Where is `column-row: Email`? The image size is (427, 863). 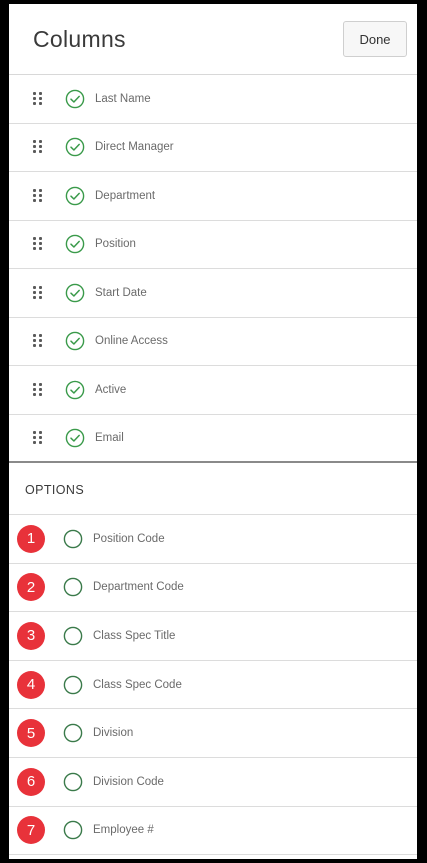 column-row: Email is located at coordinates (213, 439).